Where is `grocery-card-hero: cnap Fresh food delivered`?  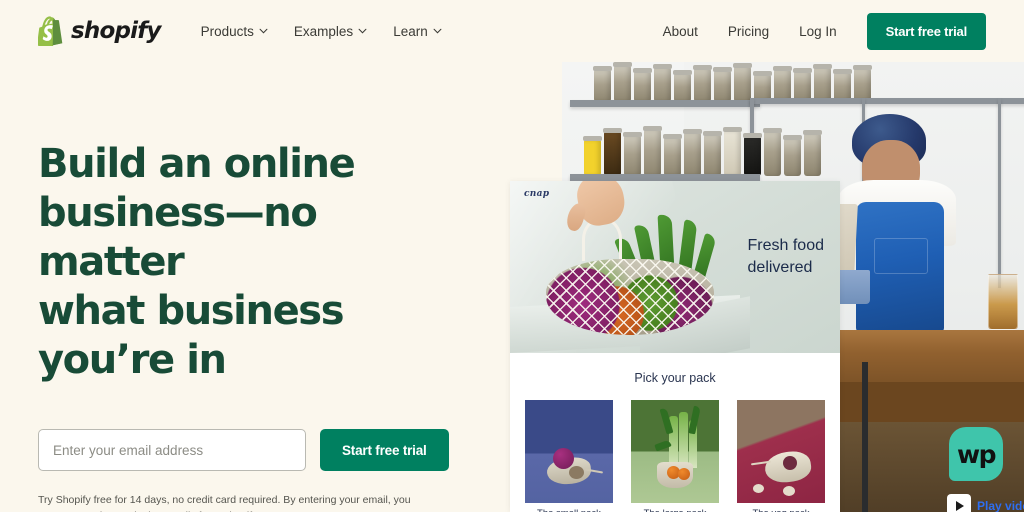 grocery-card-hero: cnap Fresh food delivered is located at coordinates (675, 267).